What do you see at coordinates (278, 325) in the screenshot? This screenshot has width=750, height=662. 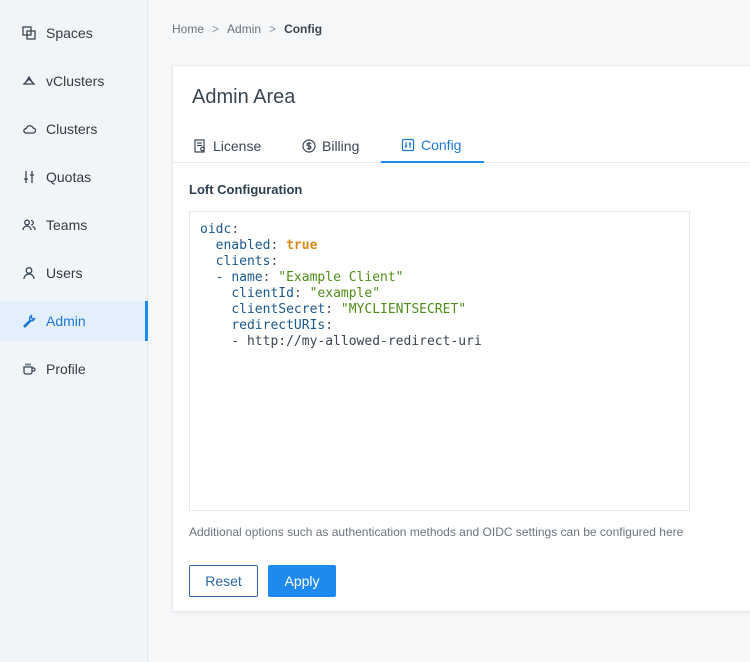 I see `yaml-key: redirectURIs` at bounding box center [278, 325].